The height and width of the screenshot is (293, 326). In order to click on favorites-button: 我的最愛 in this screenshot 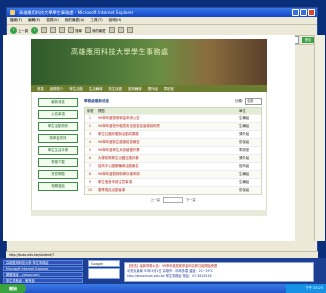, I will do `click(95, 30)`.